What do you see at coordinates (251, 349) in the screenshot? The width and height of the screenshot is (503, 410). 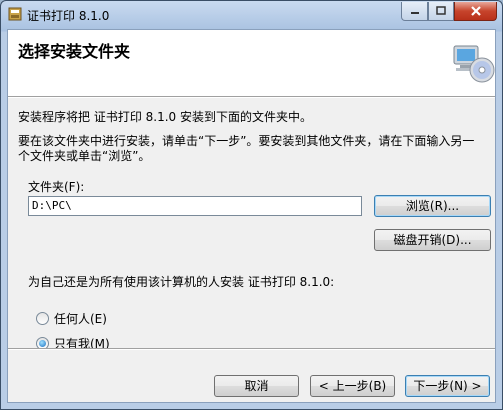 I see `footer-divider-highlight` at bounding box center [251, 349].